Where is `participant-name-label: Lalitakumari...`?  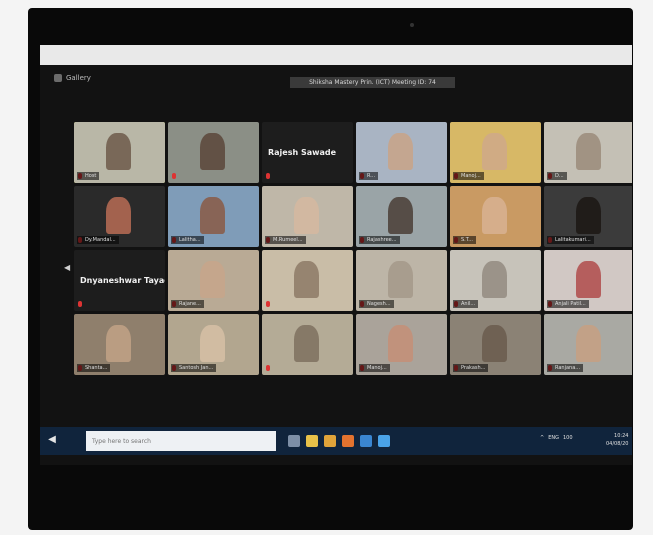
participant-name-label: Lalitakumari... is located at coordinates (570, 240).